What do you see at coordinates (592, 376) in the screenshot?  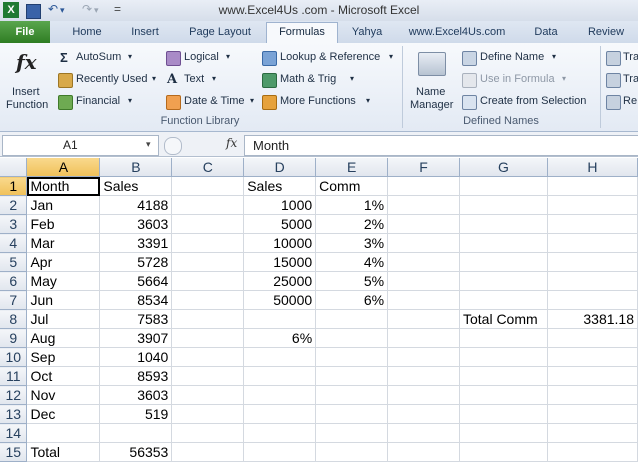 I see `cell-h11` at bounding box center [592, 376].